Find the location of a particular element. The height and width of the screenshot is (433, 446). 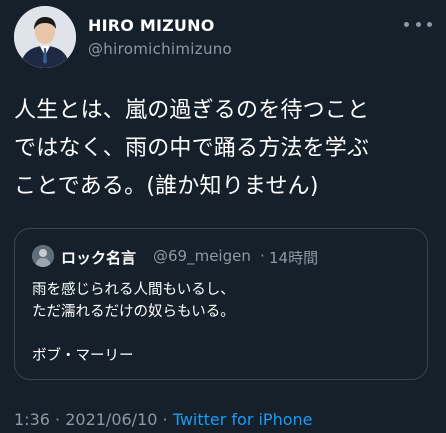

tweet-source-link: Twitter for iPhone is located at coordinates (243, 419).